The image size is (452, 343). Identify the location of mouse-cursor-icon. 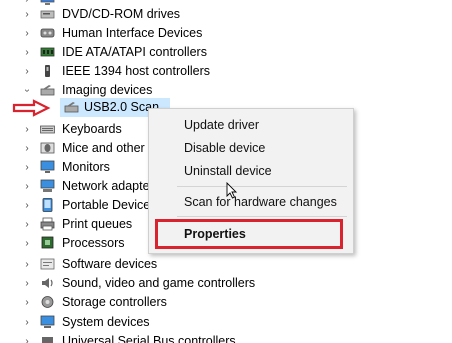
(232, 190).